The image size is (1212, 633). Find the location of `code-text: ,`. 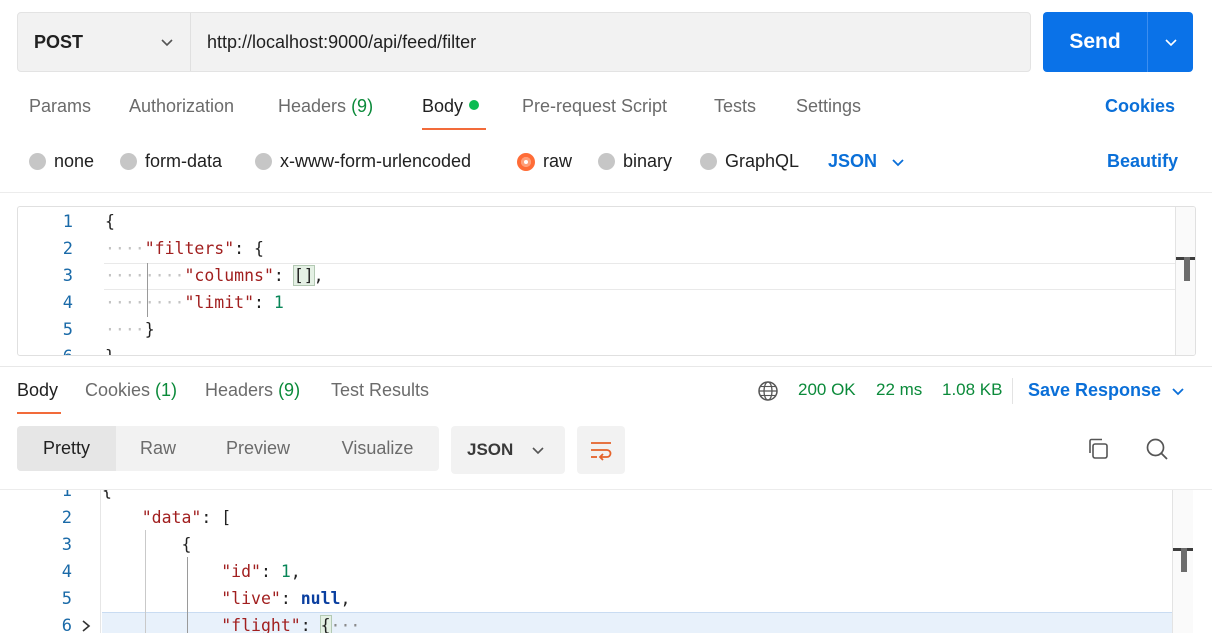

code-text: , is located at coordinates (318, 275).